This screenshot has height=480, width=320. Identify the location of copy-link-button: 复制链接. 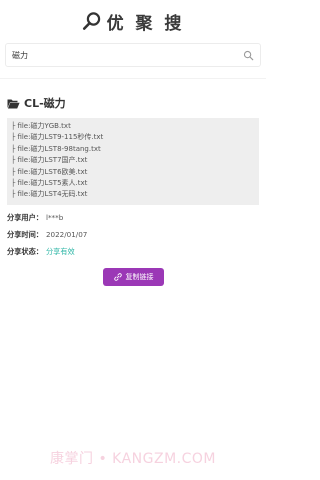
(133, 277).